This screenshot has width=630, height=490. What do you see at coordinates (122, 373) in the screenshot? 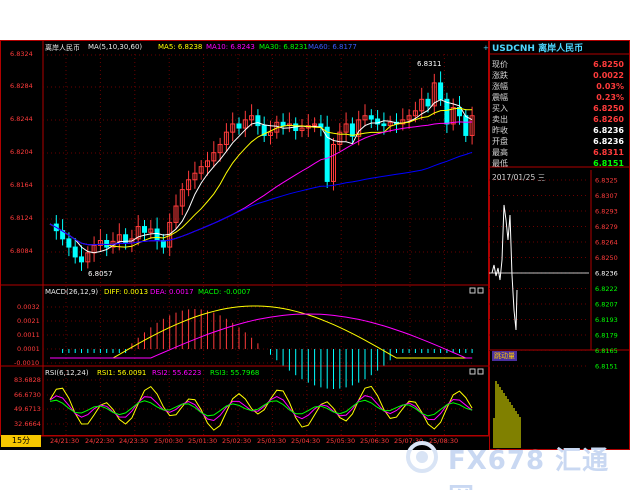
I see `rsi1-value: RSI1: 56.0091` at bounding box center [122, 373].